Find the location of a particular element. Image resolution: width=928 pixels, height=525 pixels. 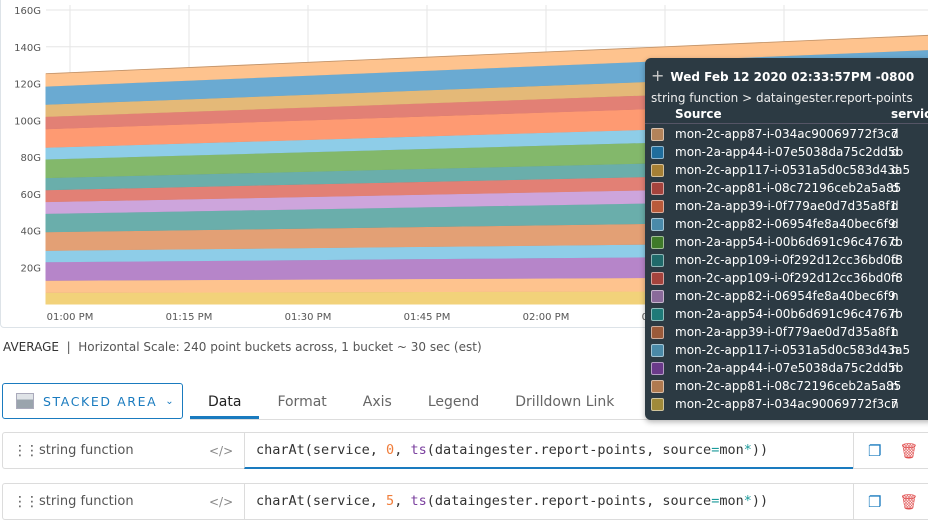

tooltip-row: mon-2a-app39-i-0f779ae0d7d35a8f1 n is located at coordinates (786, 332).